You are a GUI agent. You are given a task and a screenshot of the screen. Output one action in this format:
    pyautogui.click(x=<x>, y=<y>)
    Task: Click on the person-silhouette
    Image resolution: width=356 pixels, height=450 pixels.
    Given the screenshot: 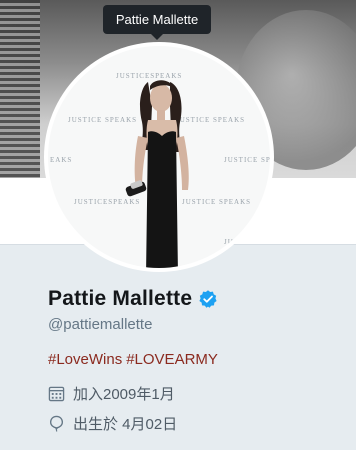 What is the action you would take?
    pyautogui.click(x=157, y=174)
    